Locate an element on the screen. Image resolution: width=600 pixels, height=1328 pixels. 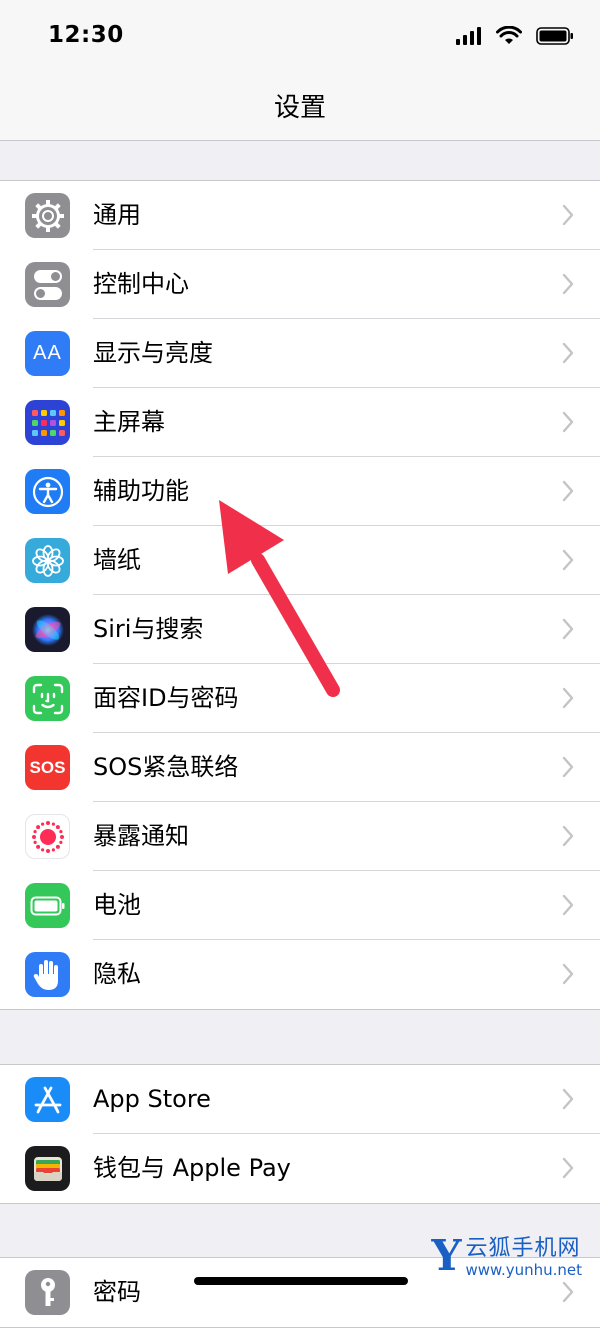
settings-item-label: 钱包与 Apple Pay is located at coordinates (192, 1168).